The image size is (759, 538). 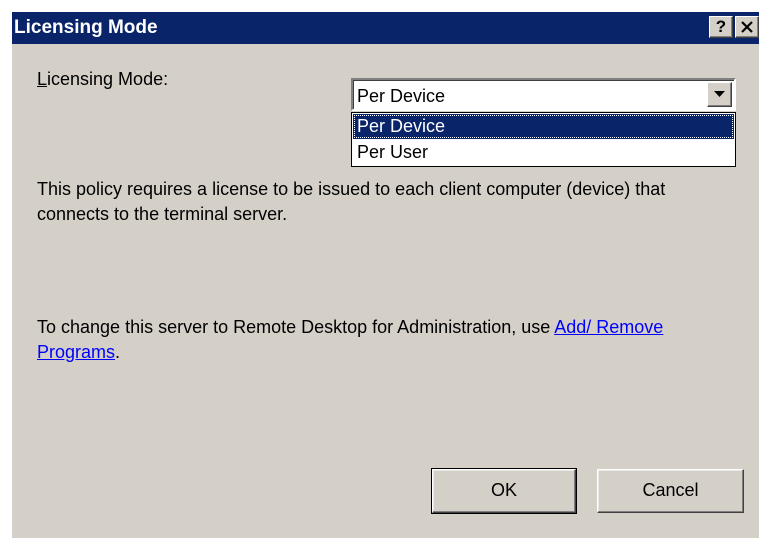 What do you see at coordinates (118, 352) in the screenshot?
I see `admin-note-suffix: .` at bounding box center [118, 352].